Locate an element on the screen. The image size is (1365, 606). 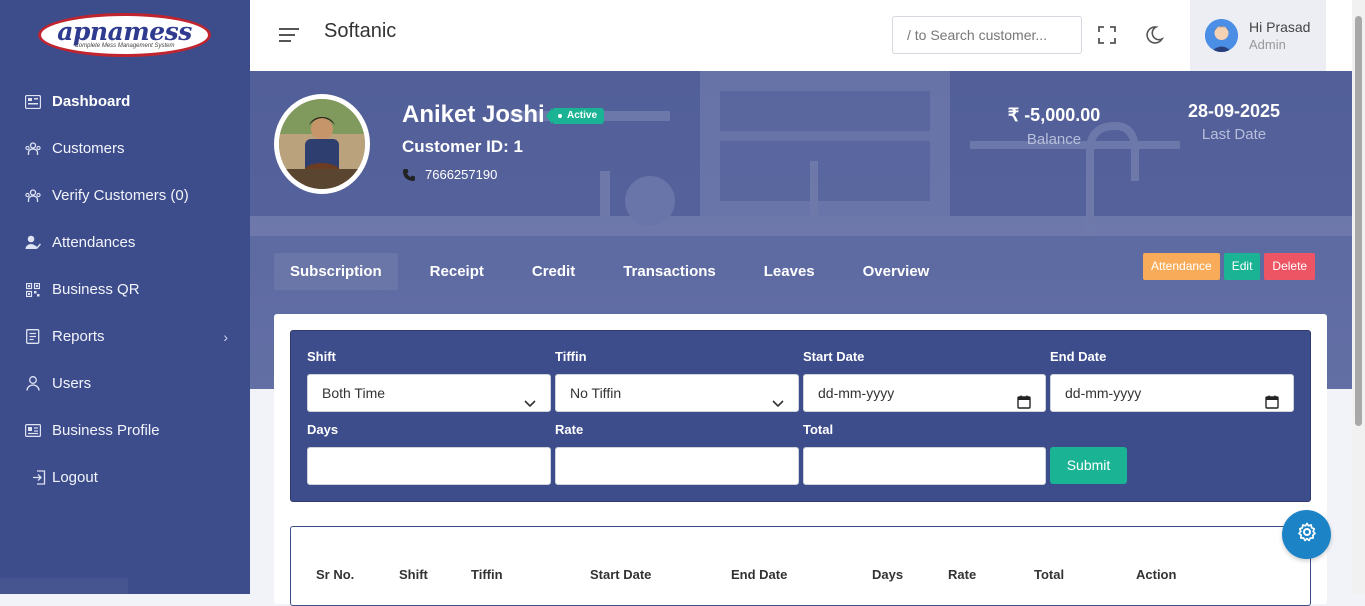
column-header-action: Action is located at coordinates (1156, 574).